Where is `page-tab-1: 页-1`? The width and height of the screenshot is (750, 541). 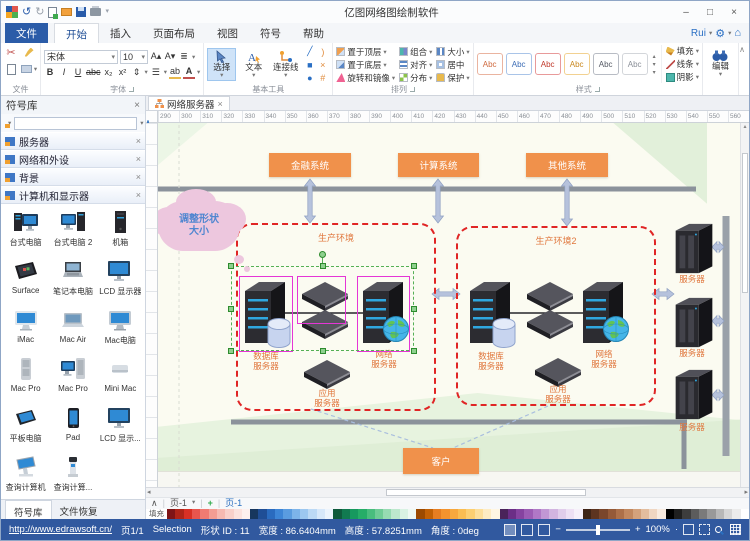 page-tab-1: 页-1 is located at coordinates (233, 503).